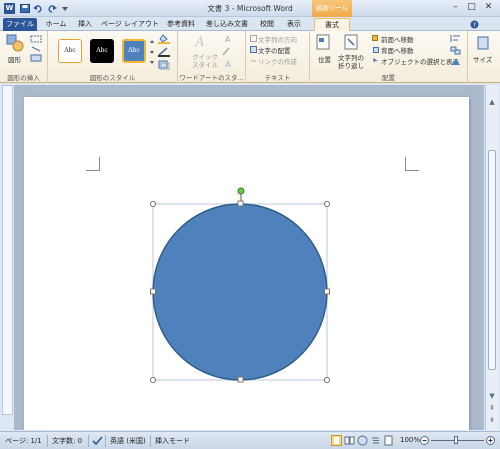  Describe the element at coordinates (397, 39) in the screenshot. I see `bring-forward-button: 前面へ移動` at that location.